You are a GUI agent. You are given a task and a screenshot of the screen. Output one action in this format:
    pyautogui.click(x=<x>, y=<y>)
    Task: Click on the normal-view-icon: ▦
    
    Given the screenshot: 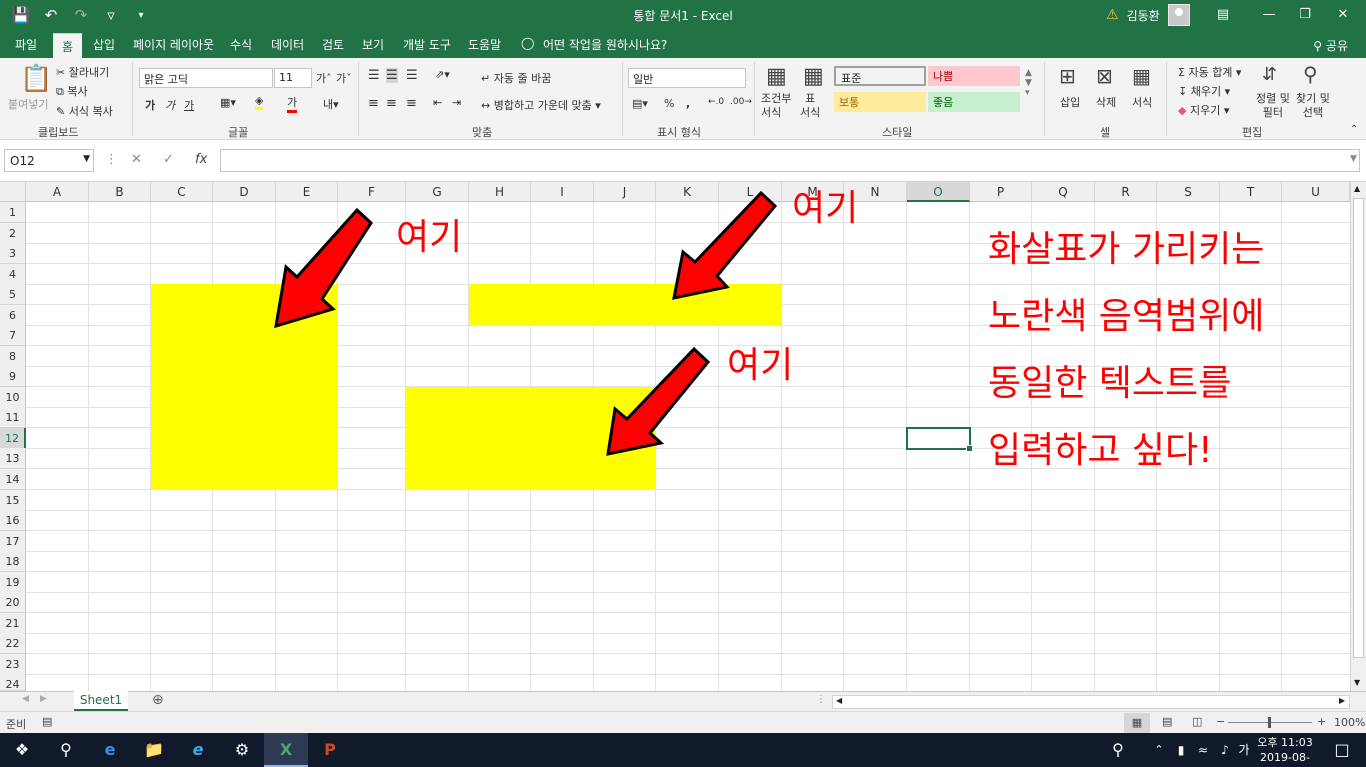 What is the action you would take?
    pyautogui.click(x=1137, y=723)
    